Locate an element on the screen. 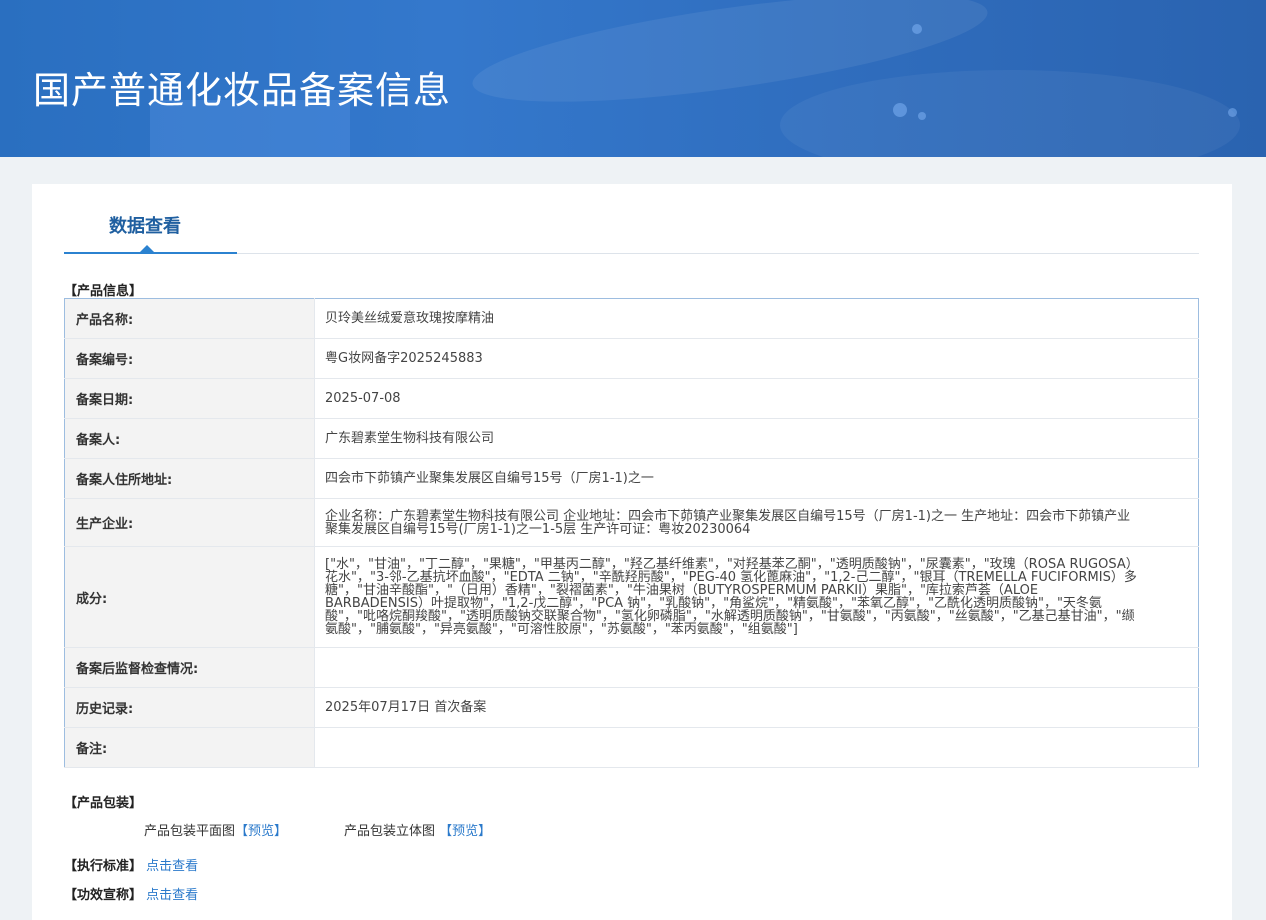  table-row: 备案日期: 2025-07-08 is located at coordinates (631, 398).